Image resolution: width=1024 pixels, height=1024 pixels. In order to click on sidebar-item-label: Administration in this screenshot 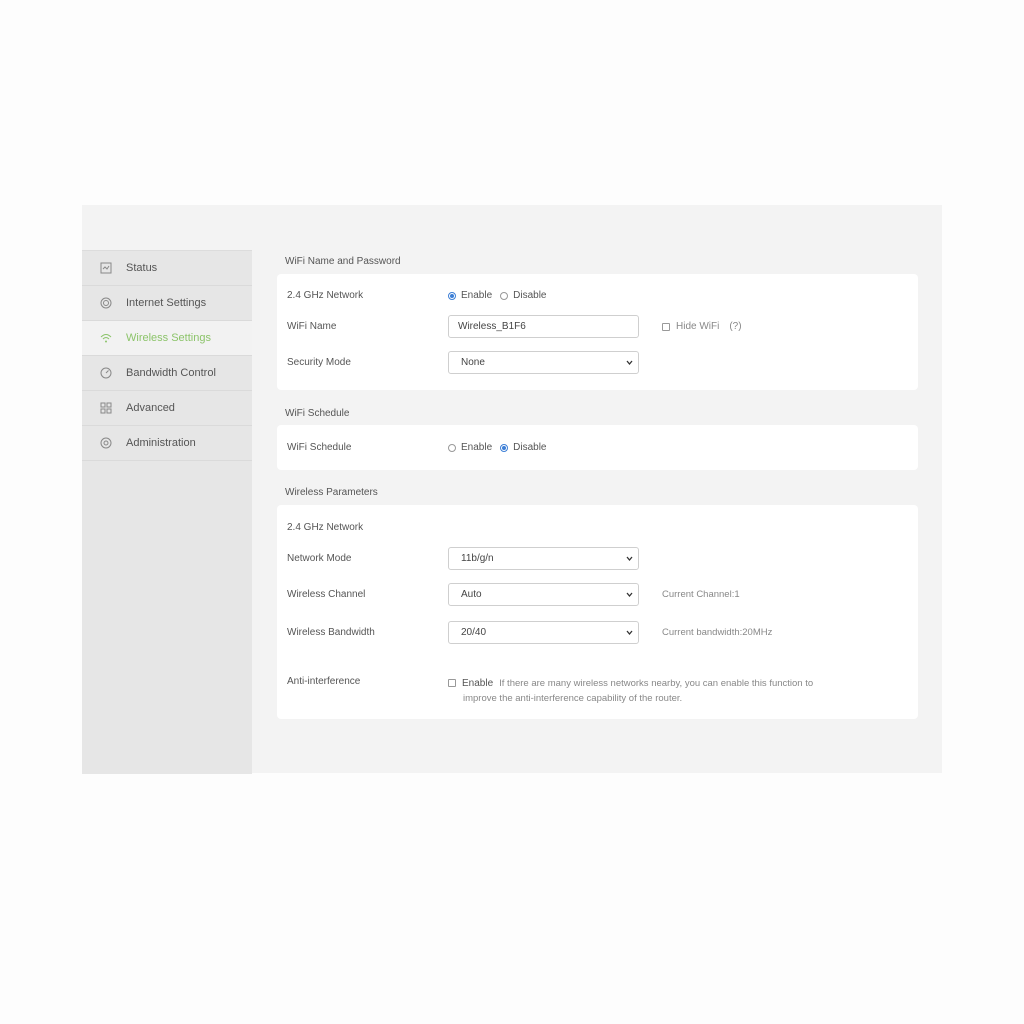, I will do `click(161, 443)`.